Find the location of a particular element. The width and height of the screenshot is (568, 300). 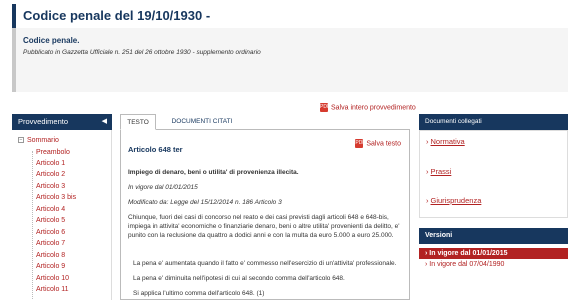

related-link-prassi: › Prassi is located at coordinates (438, 171).